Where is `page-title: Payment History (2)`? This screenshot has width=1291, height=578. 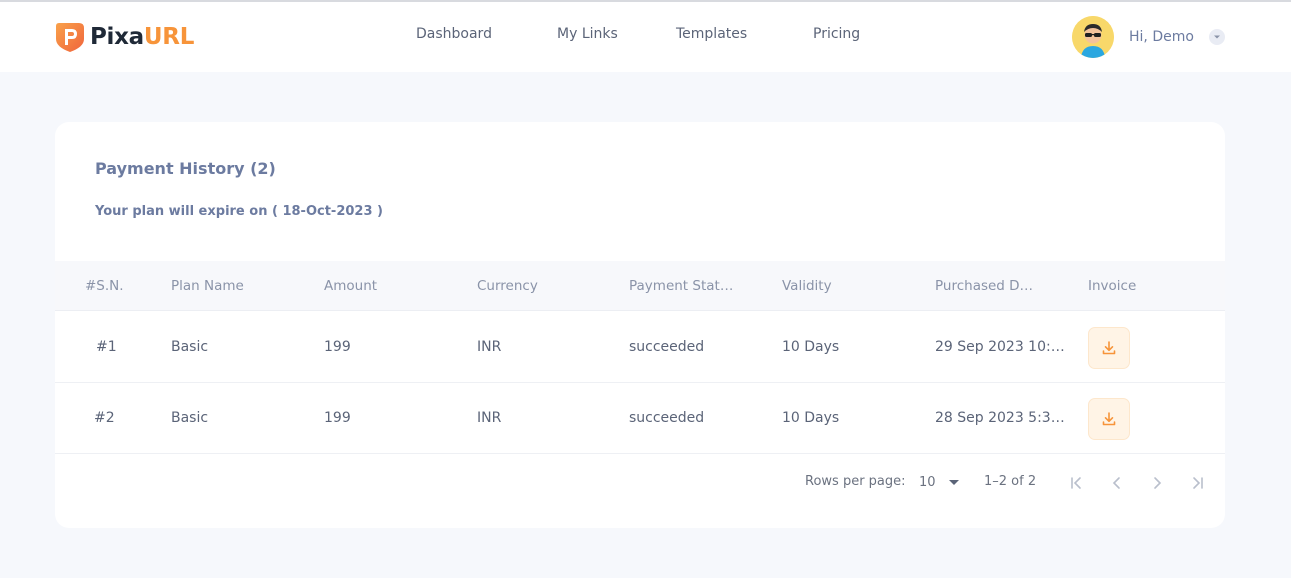
page-title: Payment History (2) is located at coordinates (185, 168).